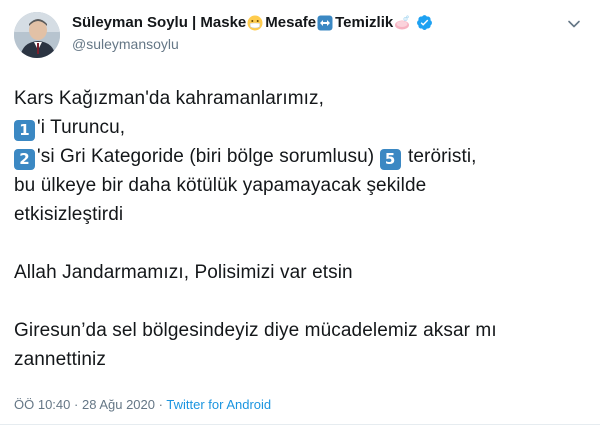 The height and width of the screenshot is (426, 600). Describe the element at coordinates (300, 424) in the screenshot. I see `divider` at that location.